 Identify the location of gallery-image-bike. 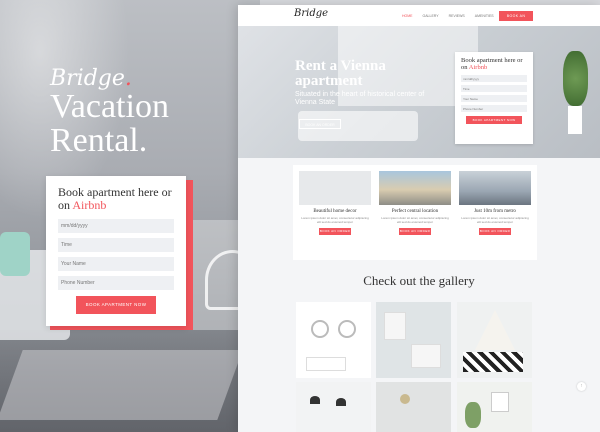
(333, 340).